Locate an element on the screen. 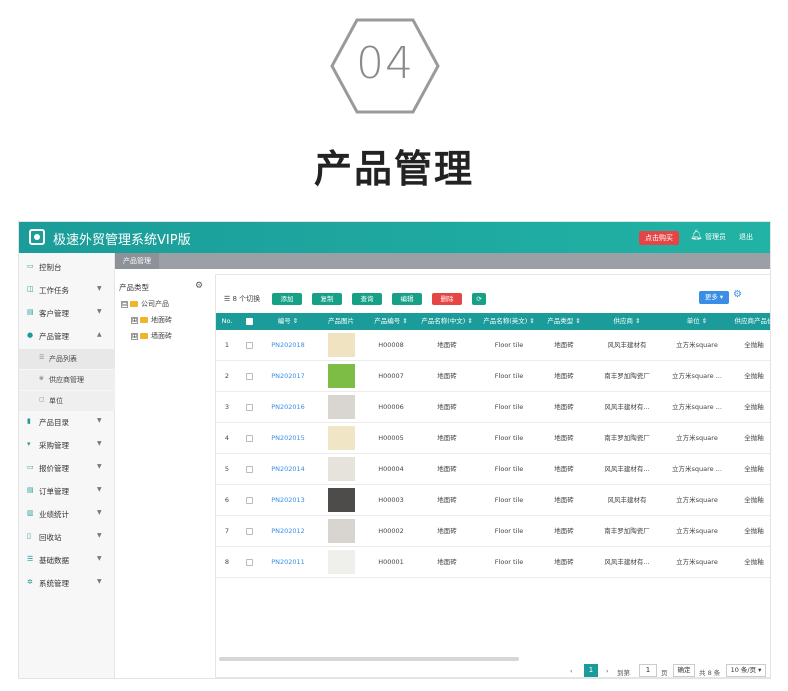 This screenshot has height=691, width=788. column-header is located at coordinates (249, 321).